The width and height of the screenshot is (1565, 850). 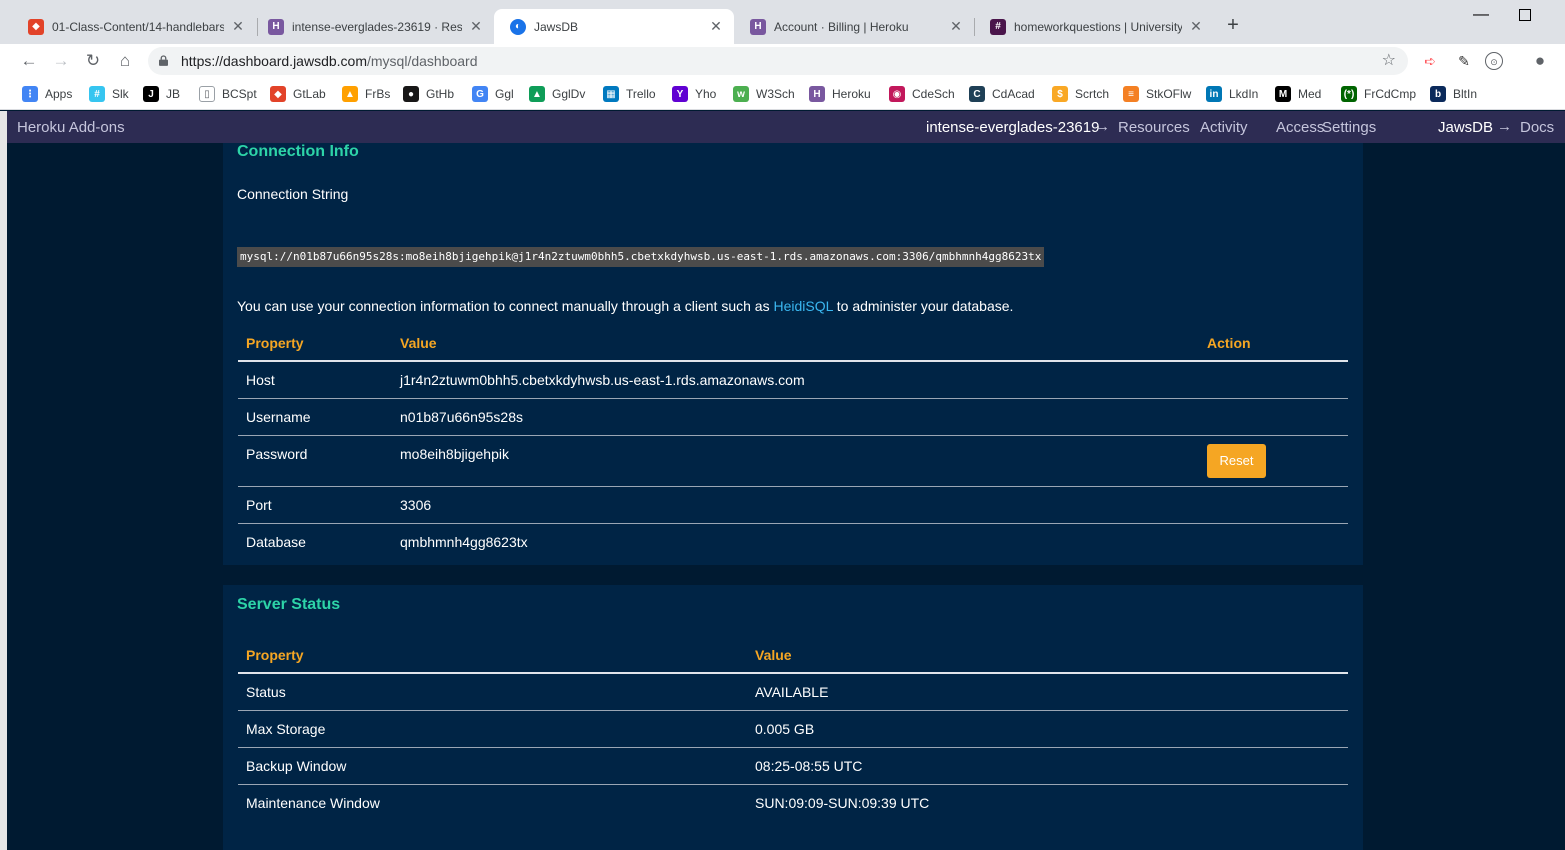 What do you see at coordinates (138, 26) in the screenshot?
I see `tab-title: 01-Class-Content/14-handlebars` at bounding box center [138, 26].